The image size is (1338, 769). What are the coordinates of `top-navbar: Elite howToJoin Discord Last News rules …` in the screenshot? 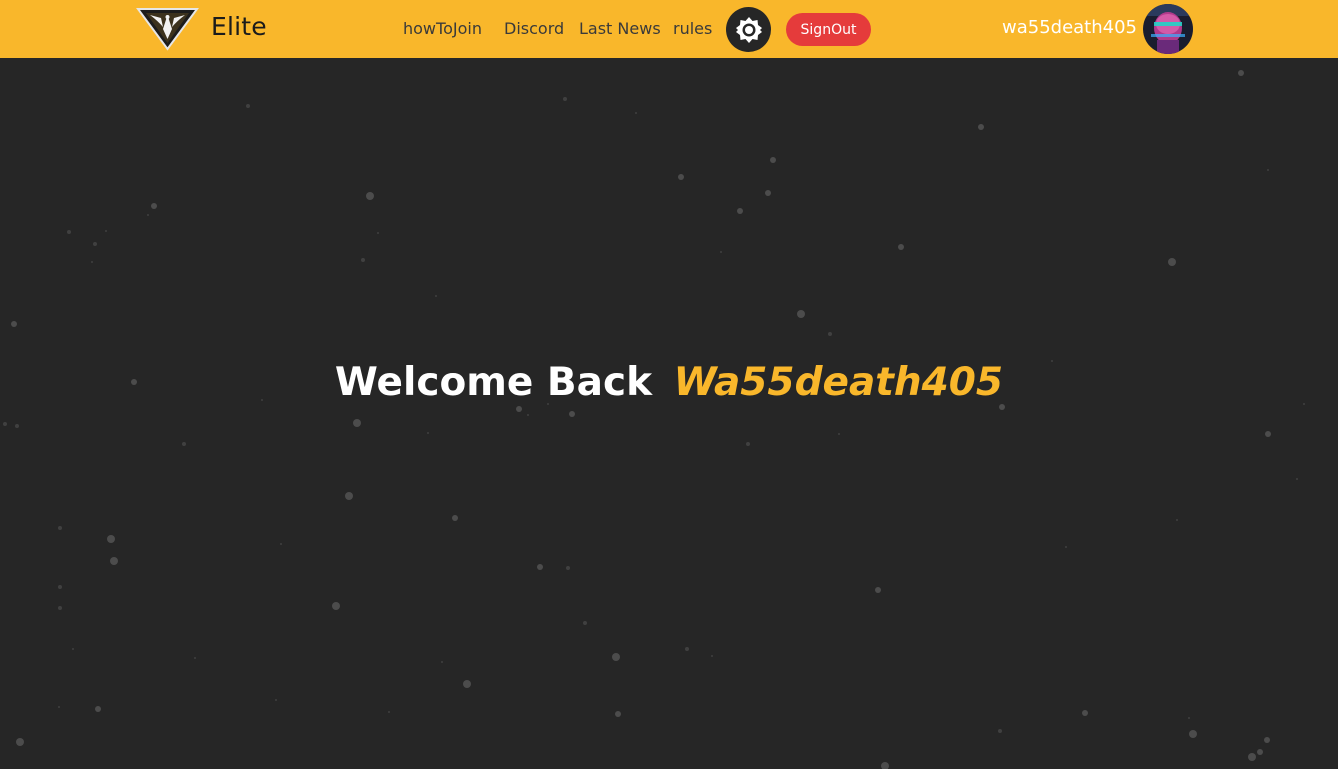 It's located at (669, 29).